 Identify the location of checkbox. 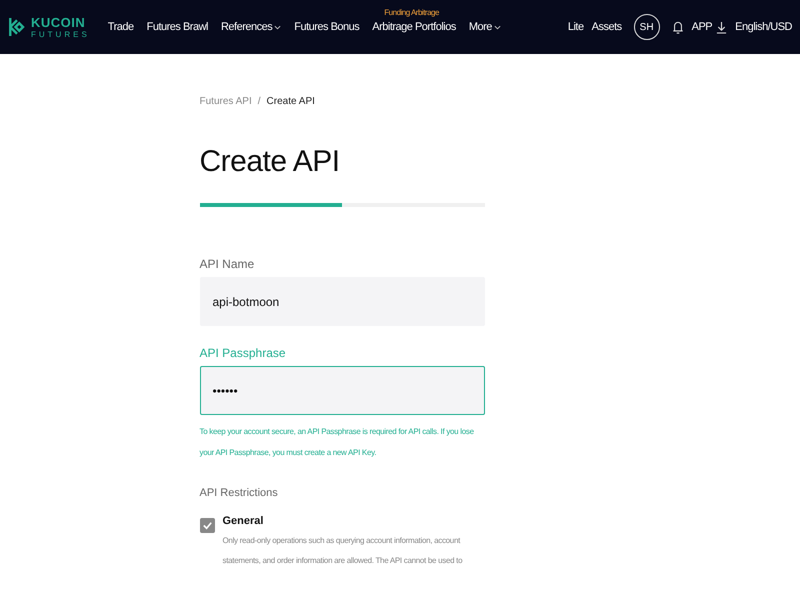
(207, 525).